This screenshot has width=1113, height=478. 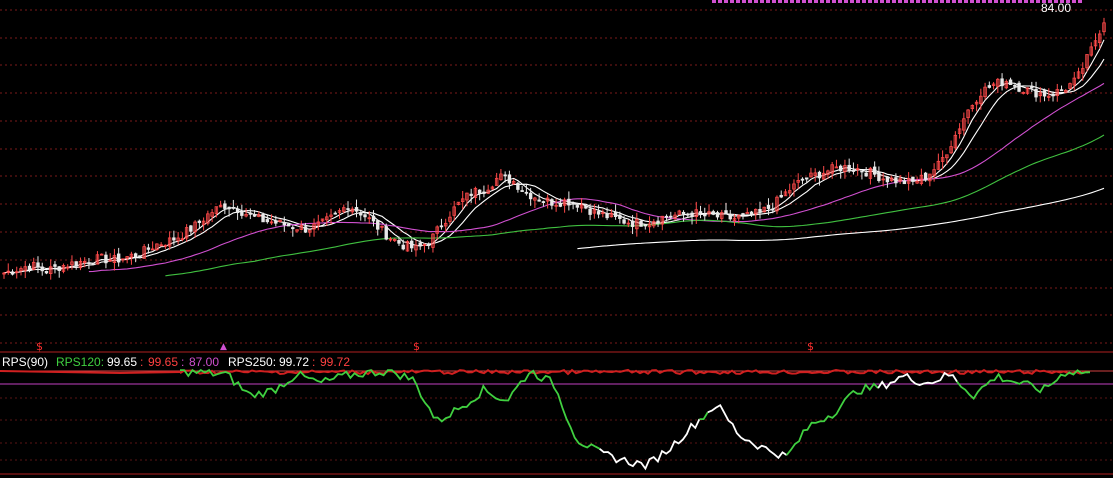 I want to click on rps250-sep: :, so click(x=313, y=362).